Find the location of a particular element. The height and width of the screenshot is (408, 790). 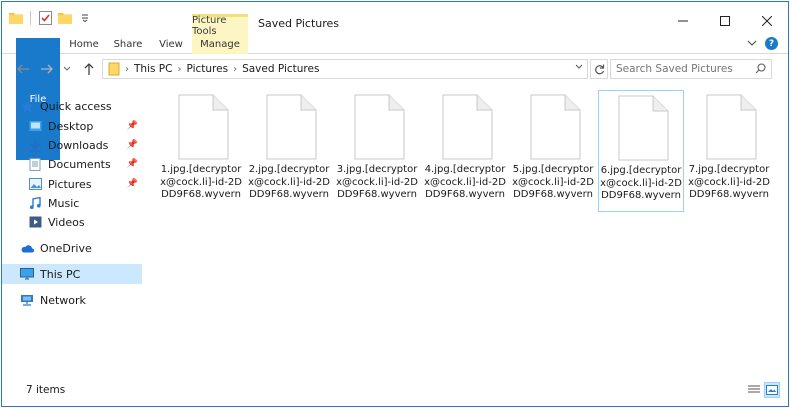

network-icon is located at coordinates (27, 300).